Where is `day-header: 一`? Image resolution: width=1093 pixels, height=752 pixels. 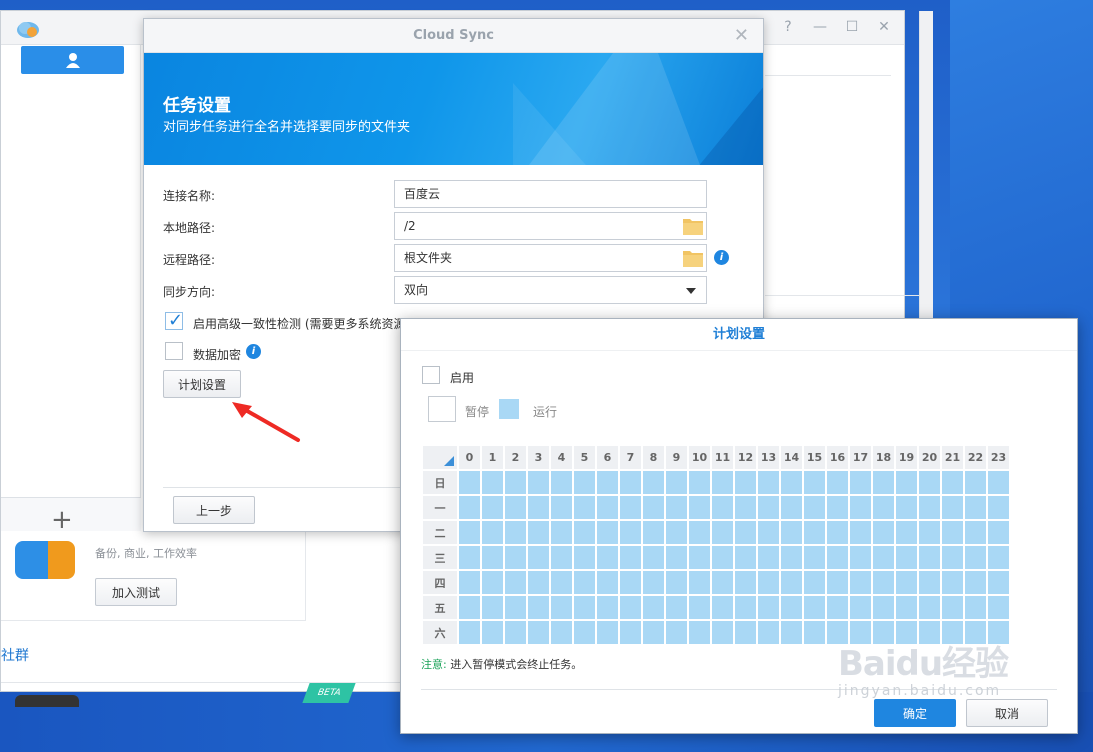 day-header: 一 is located at coordinates (440, 507).